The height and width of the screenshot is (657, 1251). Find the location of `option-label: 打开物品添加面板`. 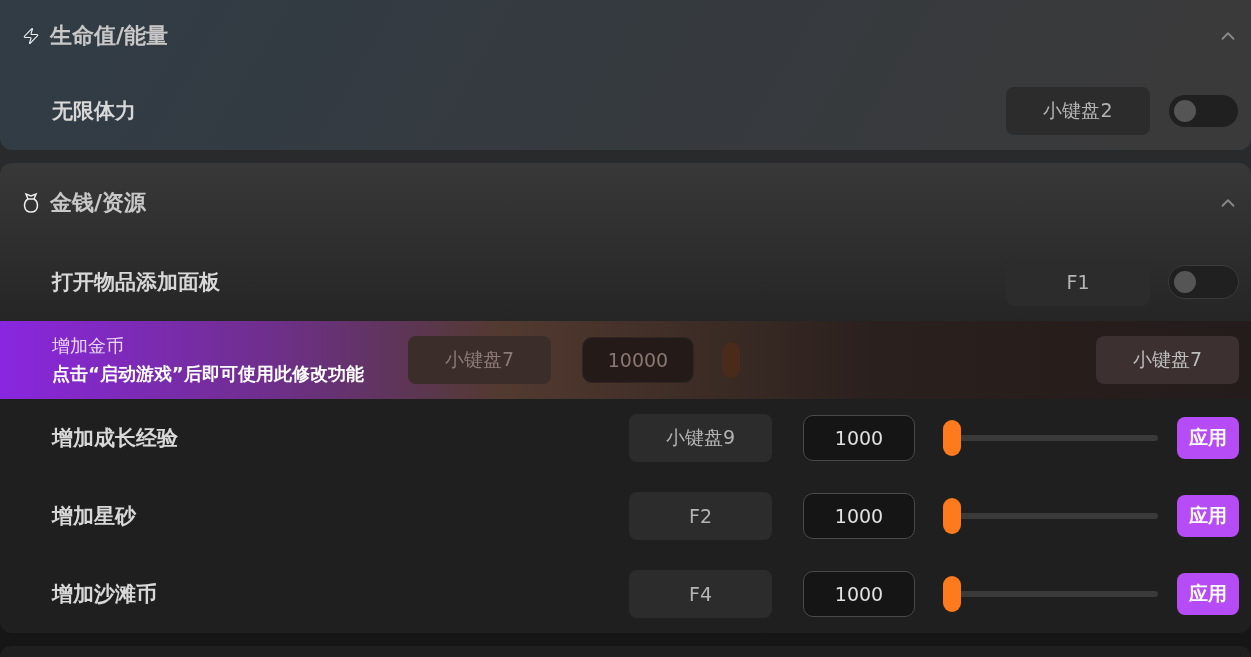

option-label: 打开物品添加面板 is located at coordinates (136, 282).